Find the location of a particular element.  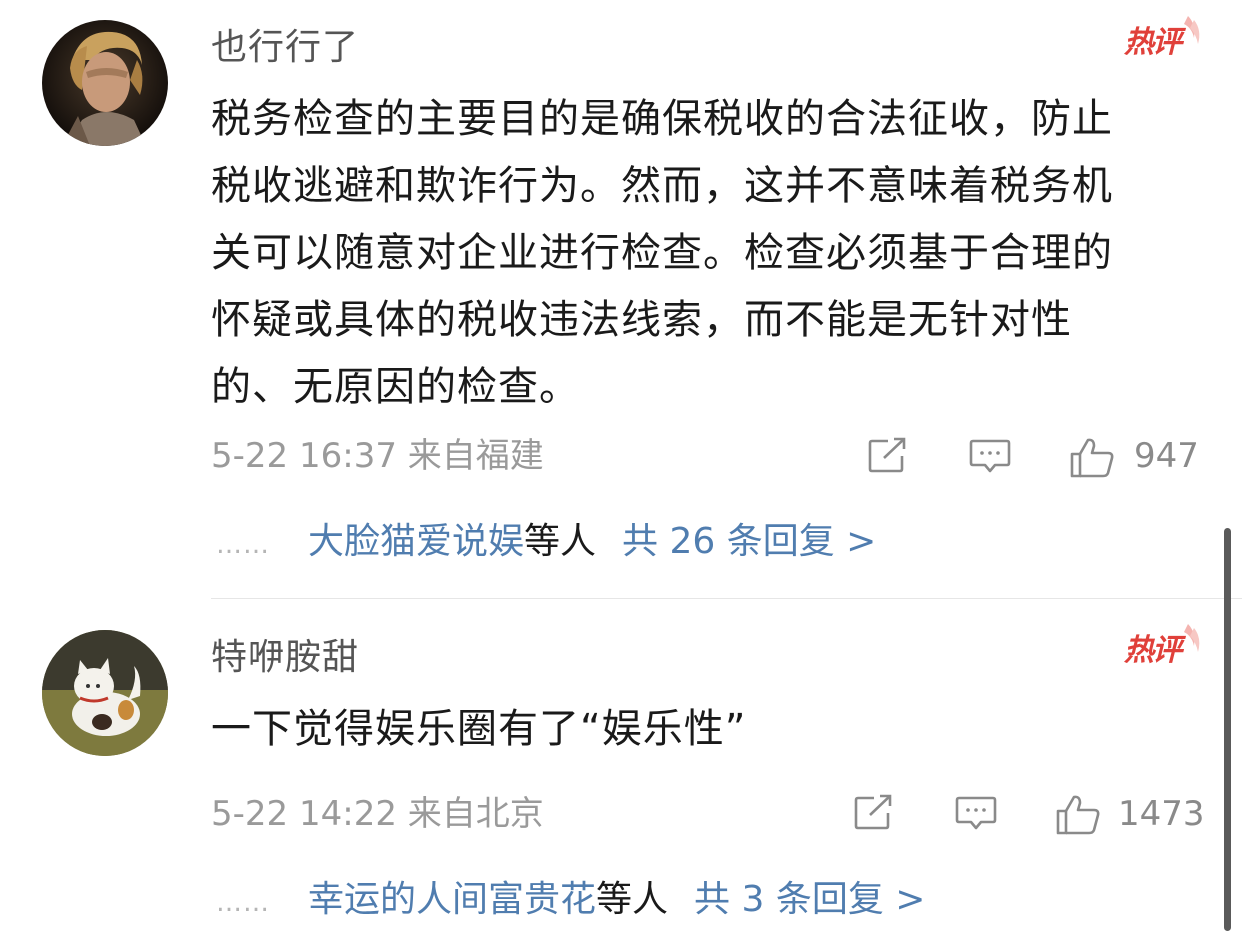

comment-text-line: 关可以随意对企业进行检查。检查必须基于合理的 is located at coordinates (662, 253).